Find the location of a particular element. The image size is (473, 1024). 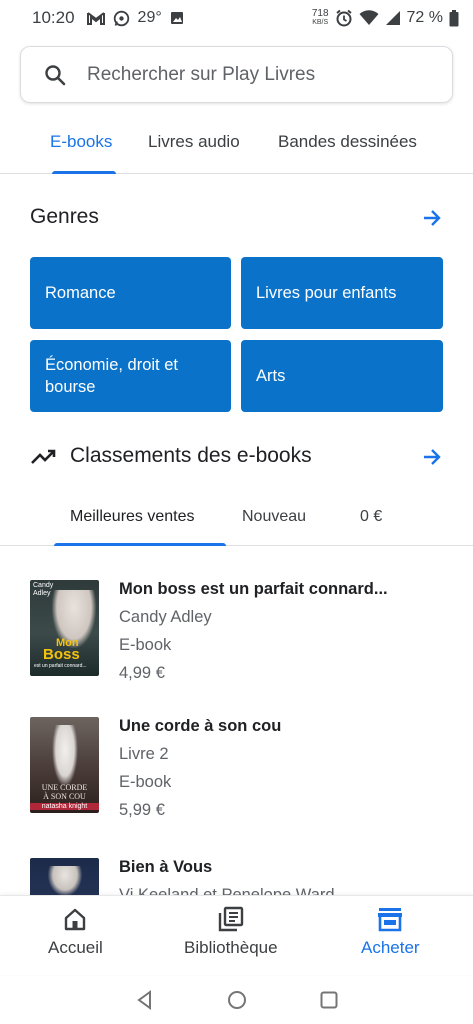

book-title: Une corde à son cou is located at coordinates (200, 726).